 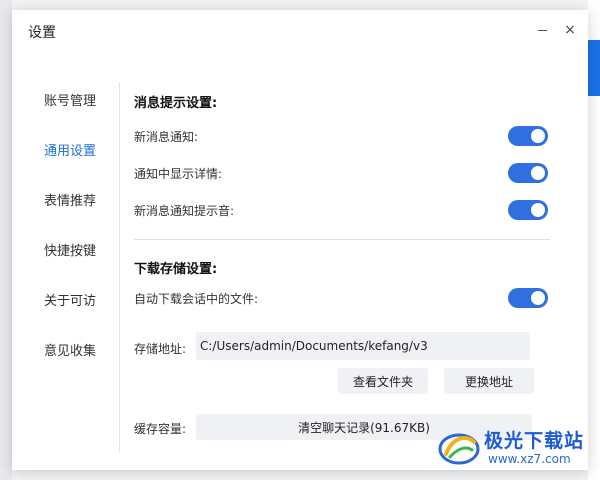 I want to click on nav-item-account: 账号管理, so click(x=70, y=99).